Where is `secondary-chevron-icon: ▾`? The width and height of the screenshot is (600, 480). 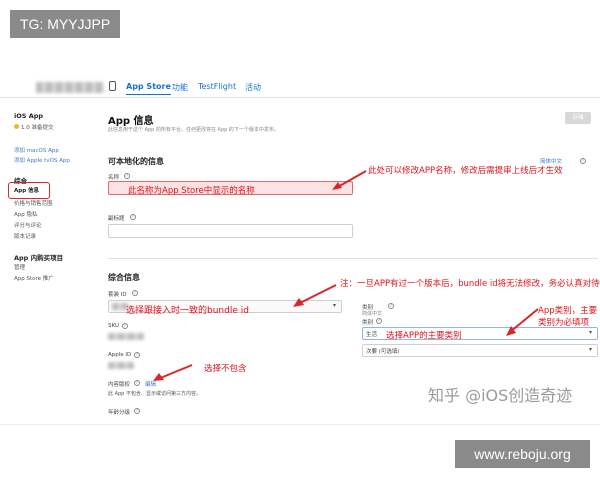
secondary-chevron-icon: ▾ is located at coordinates (591, 349).